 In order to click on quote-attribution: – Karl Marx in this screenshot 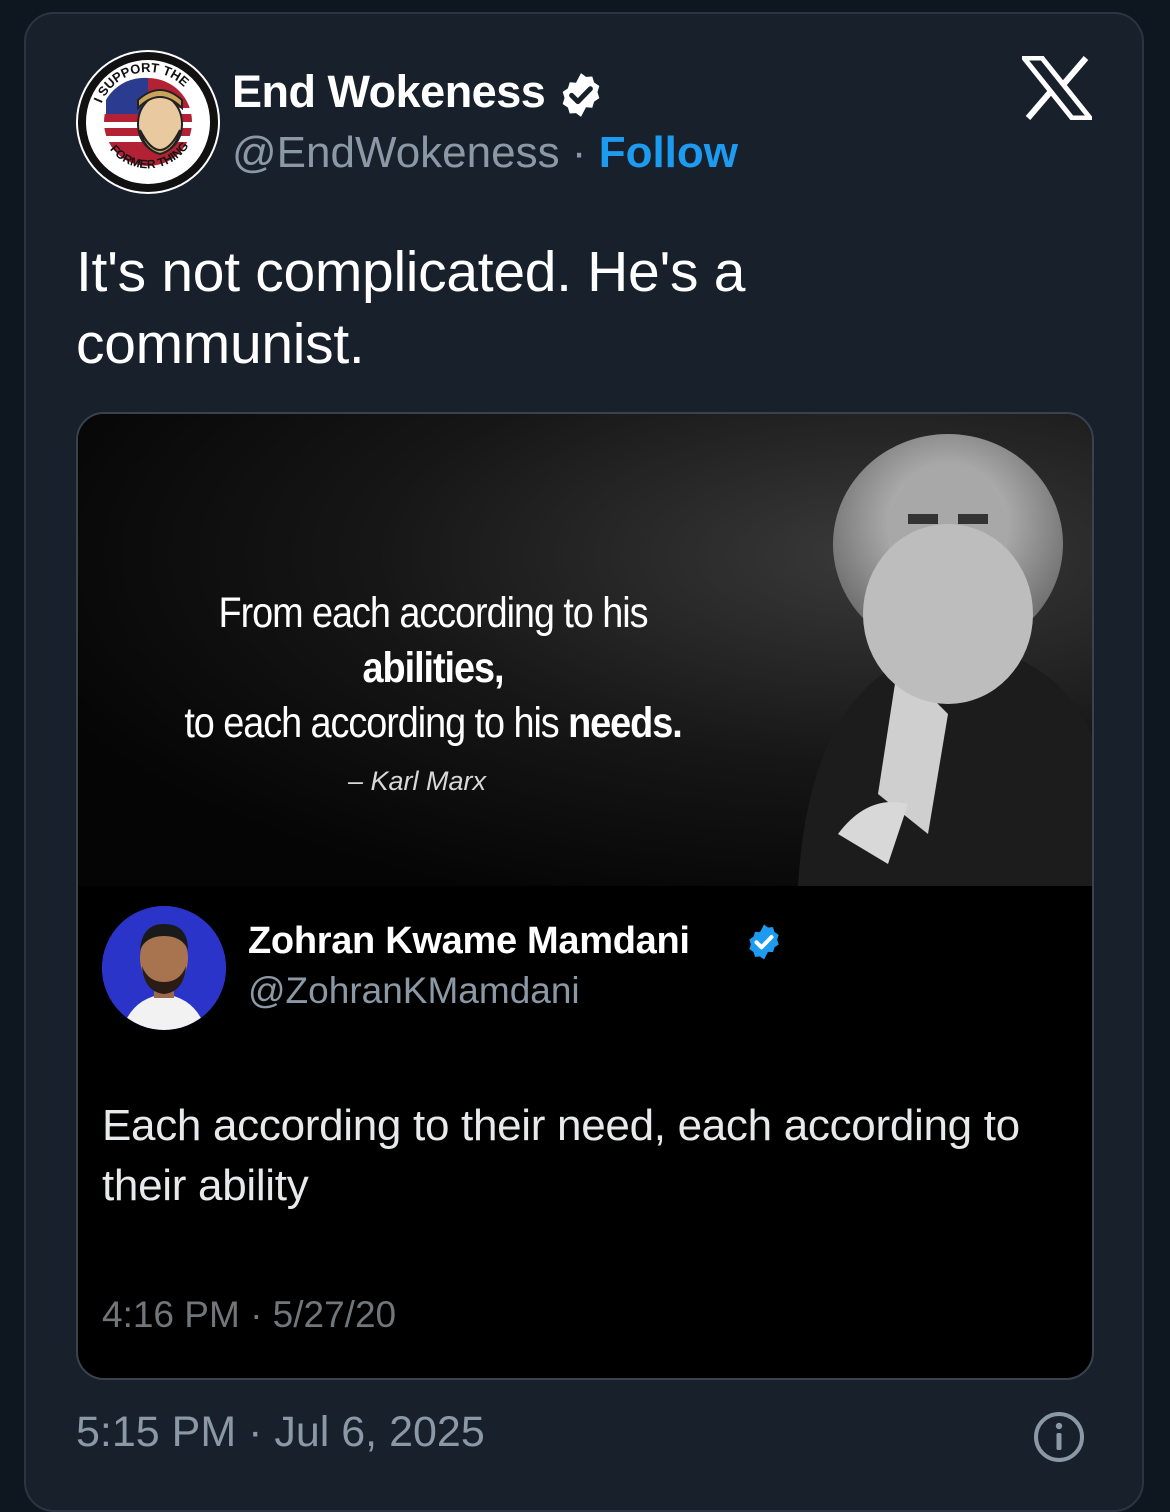, I will do `click(417, 781)`.